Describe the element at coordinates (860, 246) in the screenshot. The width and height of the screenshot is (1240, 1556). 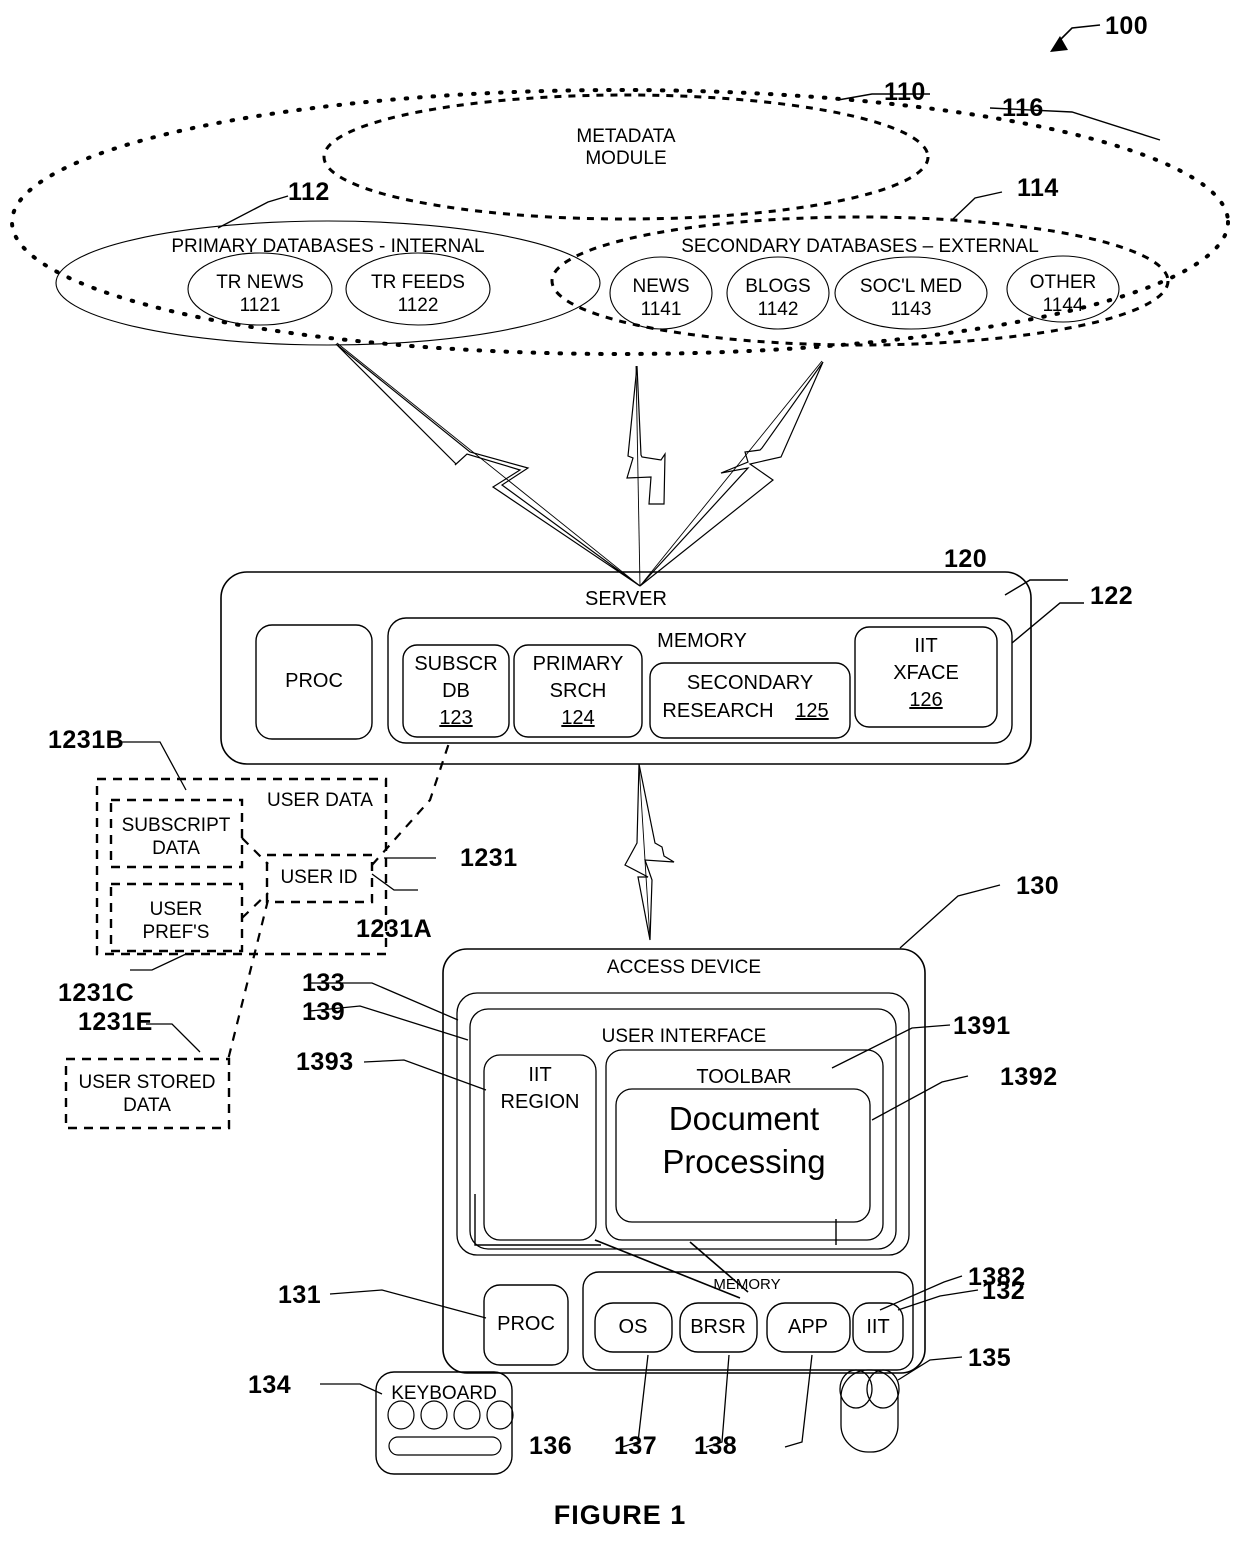
I see `secondary-databases-title: SECONDARY DATABASES – EXTERNAL` at that location.